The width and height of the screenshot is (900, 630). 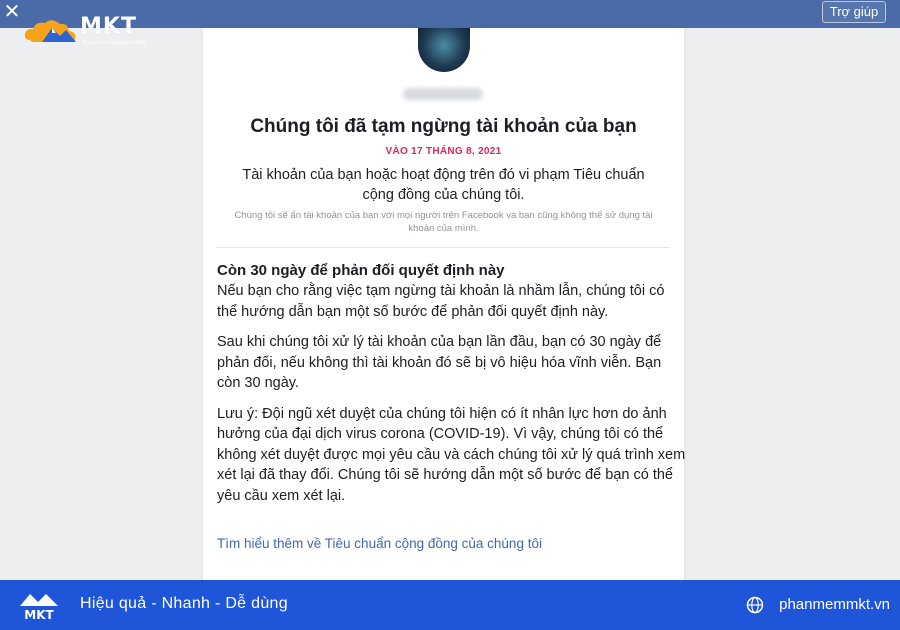 I want to click on suspension-date: VÀO 17 THÁNG 8, 2021, so click(x=443, y=151).